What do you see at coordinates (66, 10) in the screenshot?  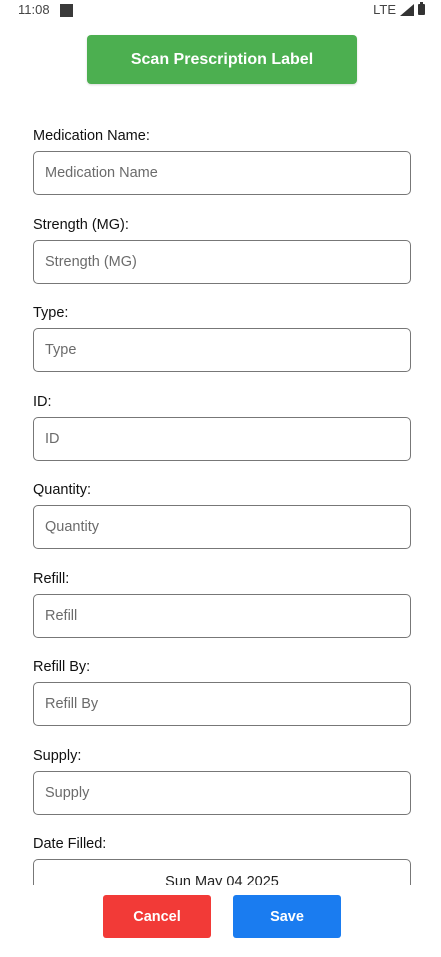 I see `notification-icon` at bounding box center [66, 10].